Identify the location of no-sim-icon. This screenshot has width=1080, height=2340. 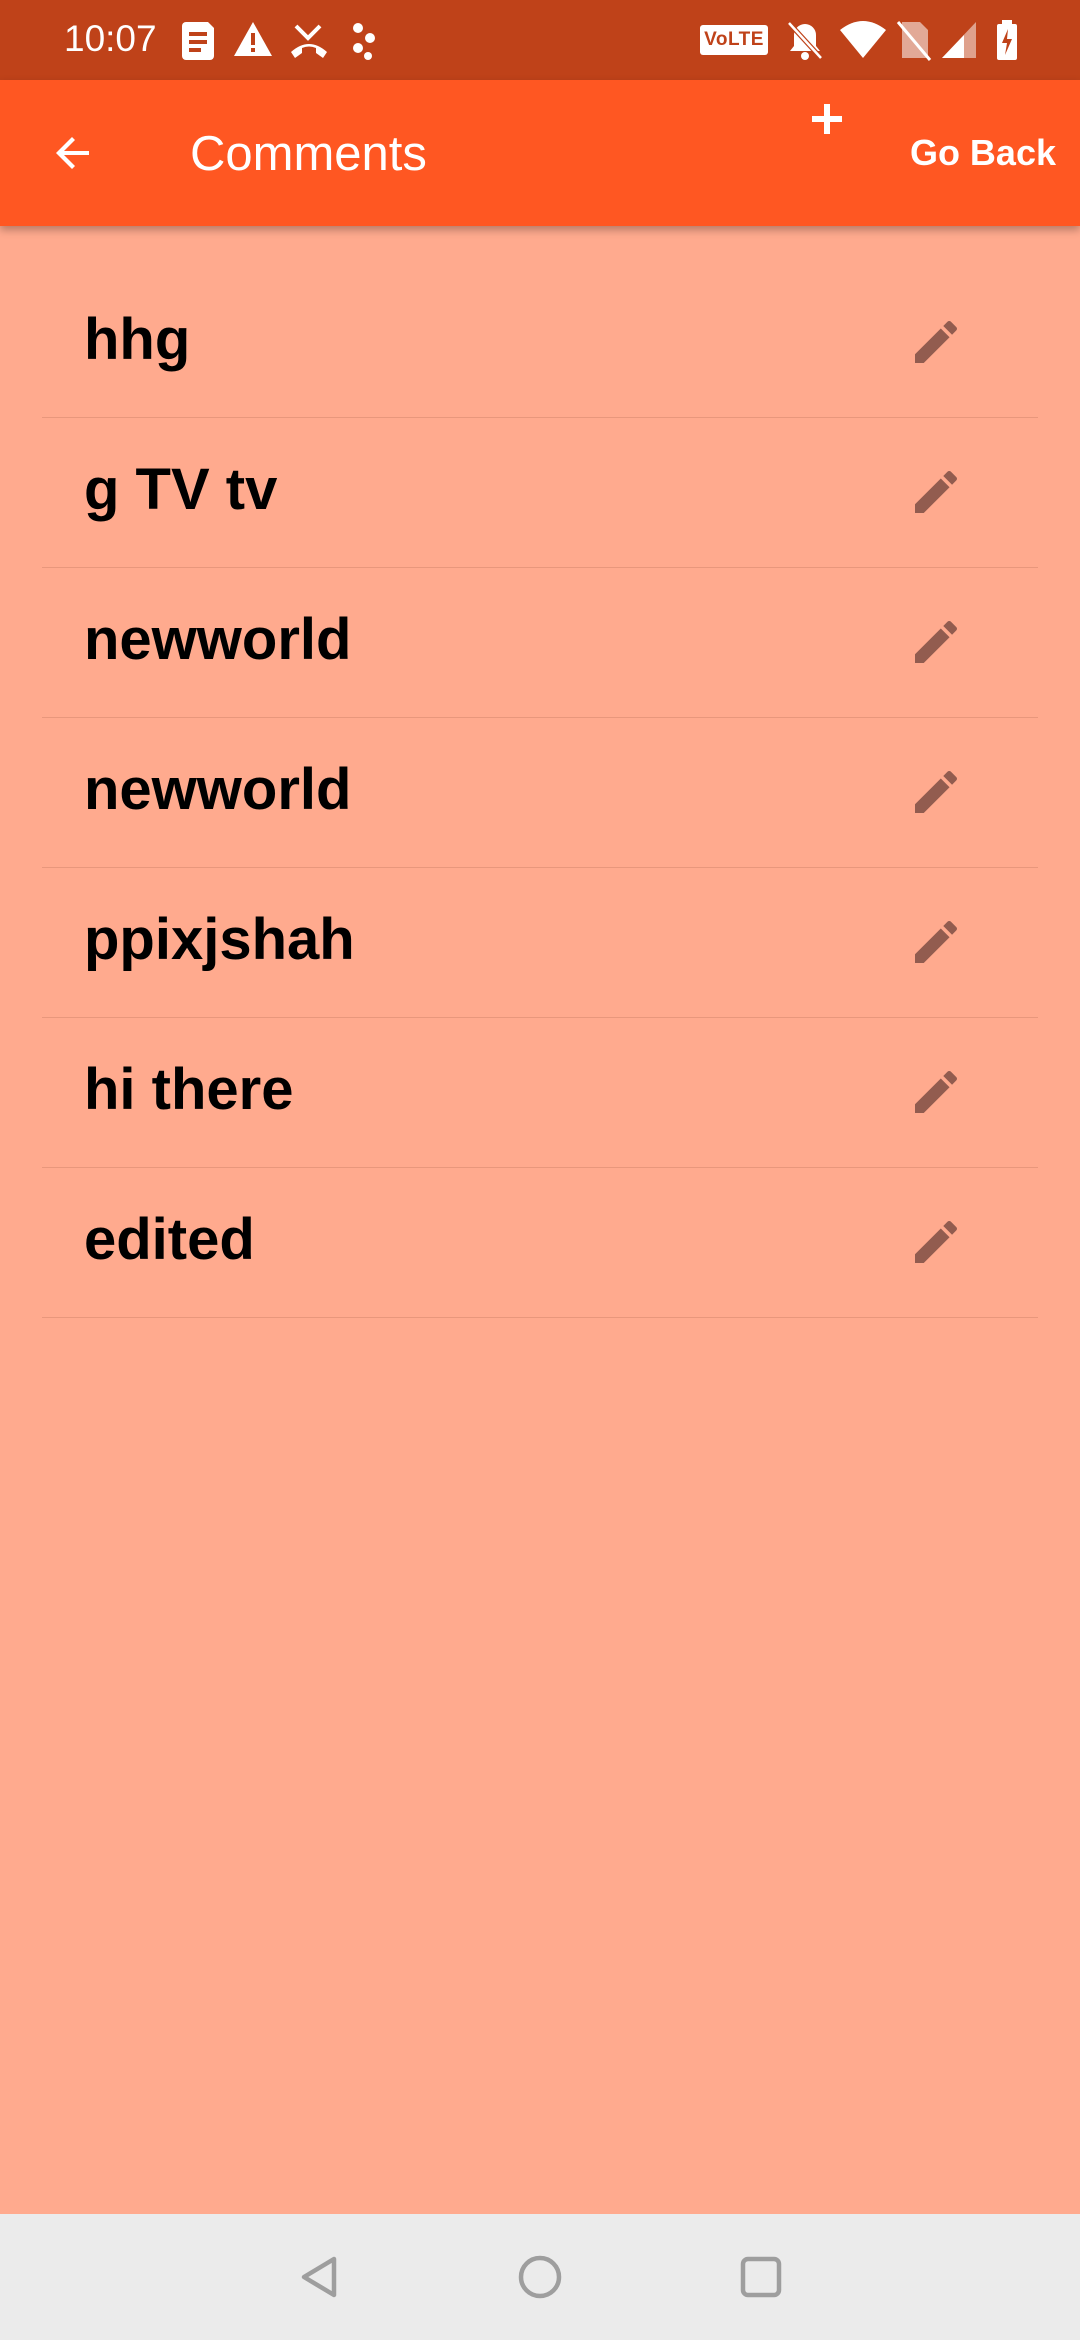
(914, 41).